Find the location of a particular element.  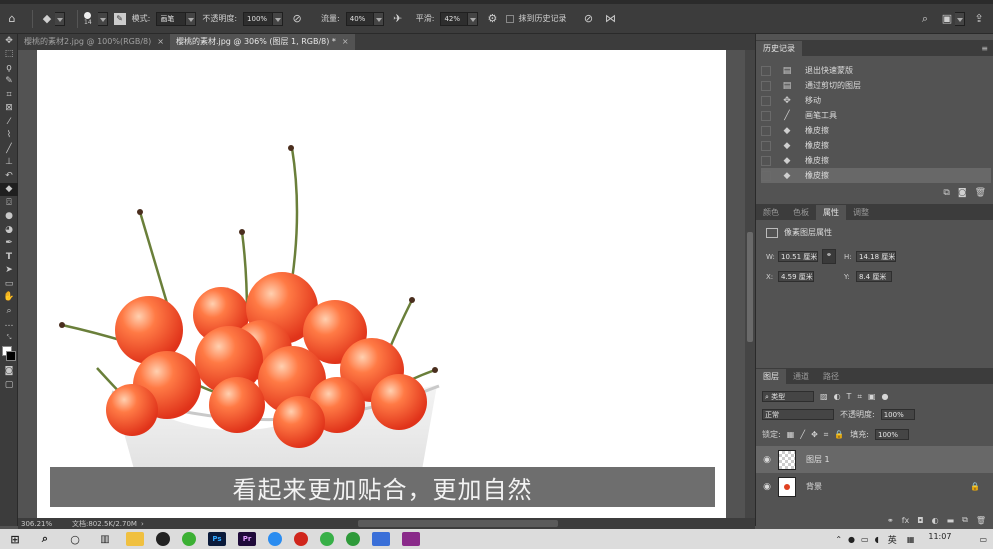

screen-mode-button: ▢ is located at coordinates (9, 385).